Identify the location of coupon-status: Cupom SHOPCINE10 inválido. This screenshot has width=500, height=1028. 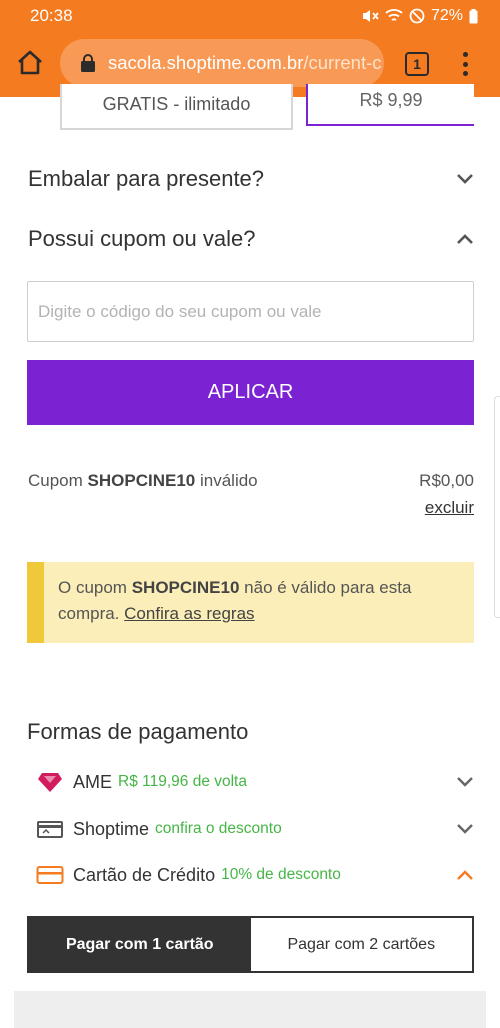
(143, 481).